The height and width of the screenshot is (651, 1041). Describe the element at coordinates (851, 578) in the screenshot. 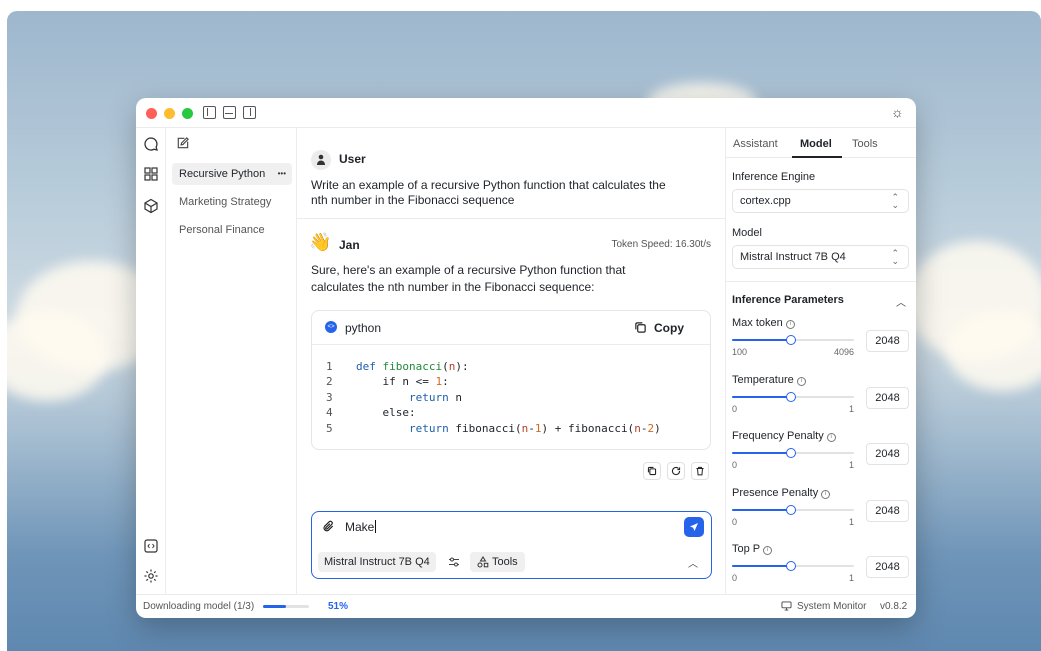

I see `slider-max: 1` at that location.